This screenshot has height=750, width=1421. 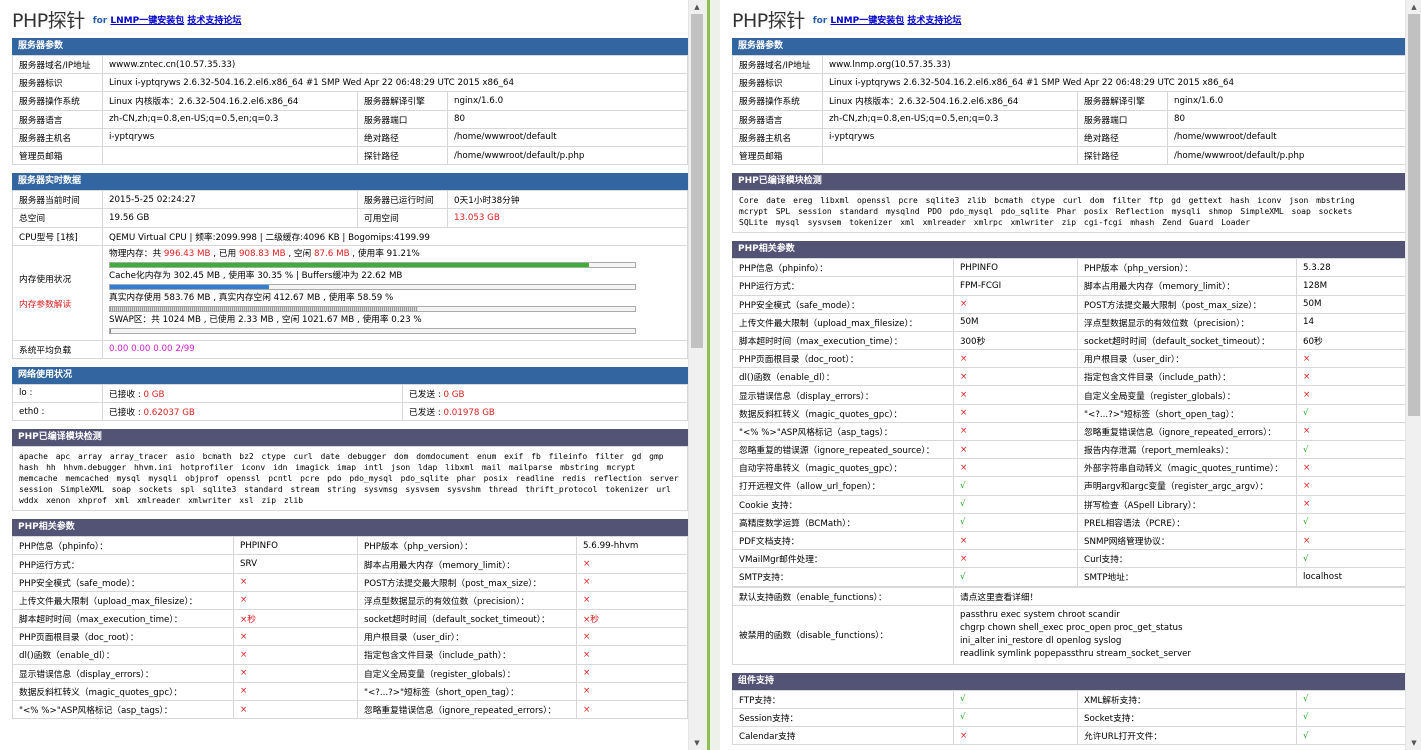 What do you see at coordinates (1187, 736) in the screenshot?
I see `param-key: 允许URL打开文件：` at bounding box center [1187, 736].